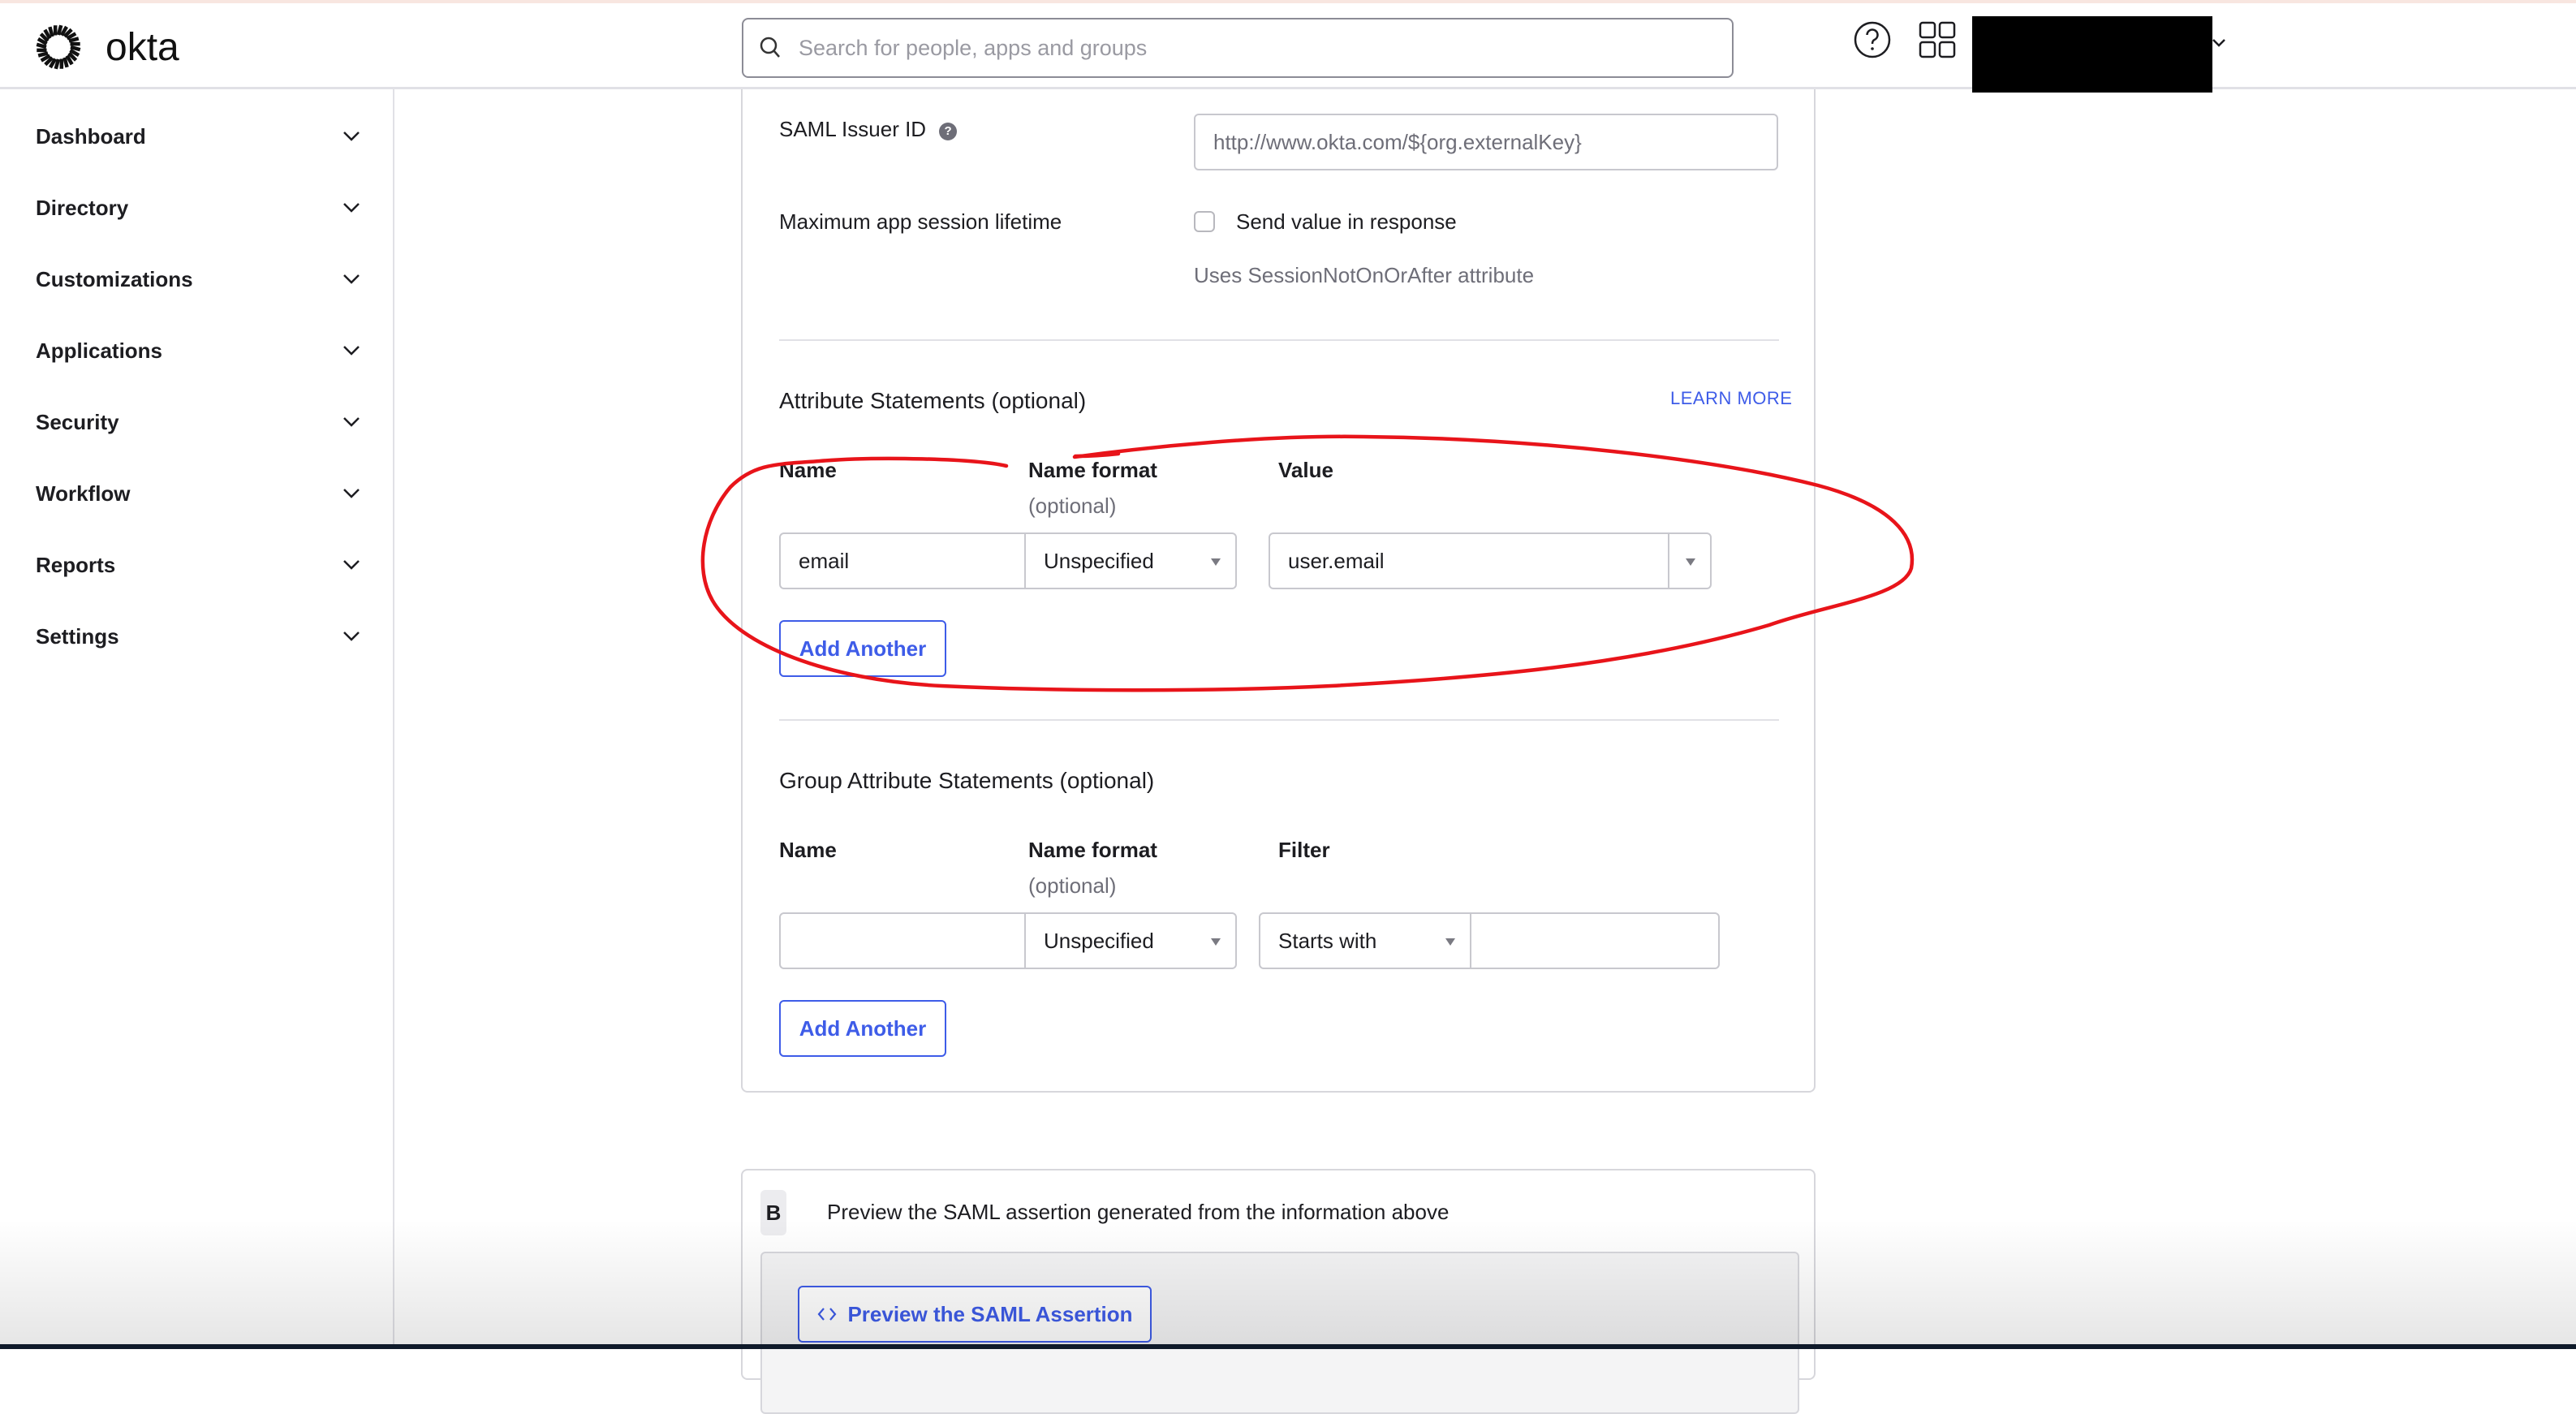 Image resolution: width=2576 pixels, height=1414 pixels. Describe the element at coordinates (77, 423) in the screenshot. I see `sidebar-item-label: Security` at that location.